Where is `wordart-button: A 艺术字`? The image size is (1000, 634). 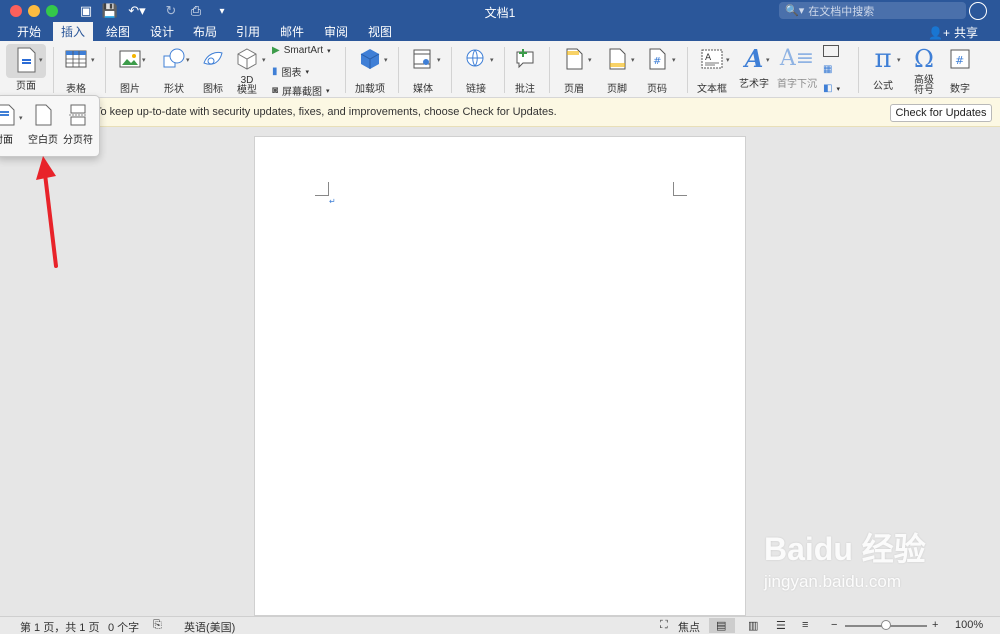
wordart-button: A 艺术字 is located at coordinates (754, 68).